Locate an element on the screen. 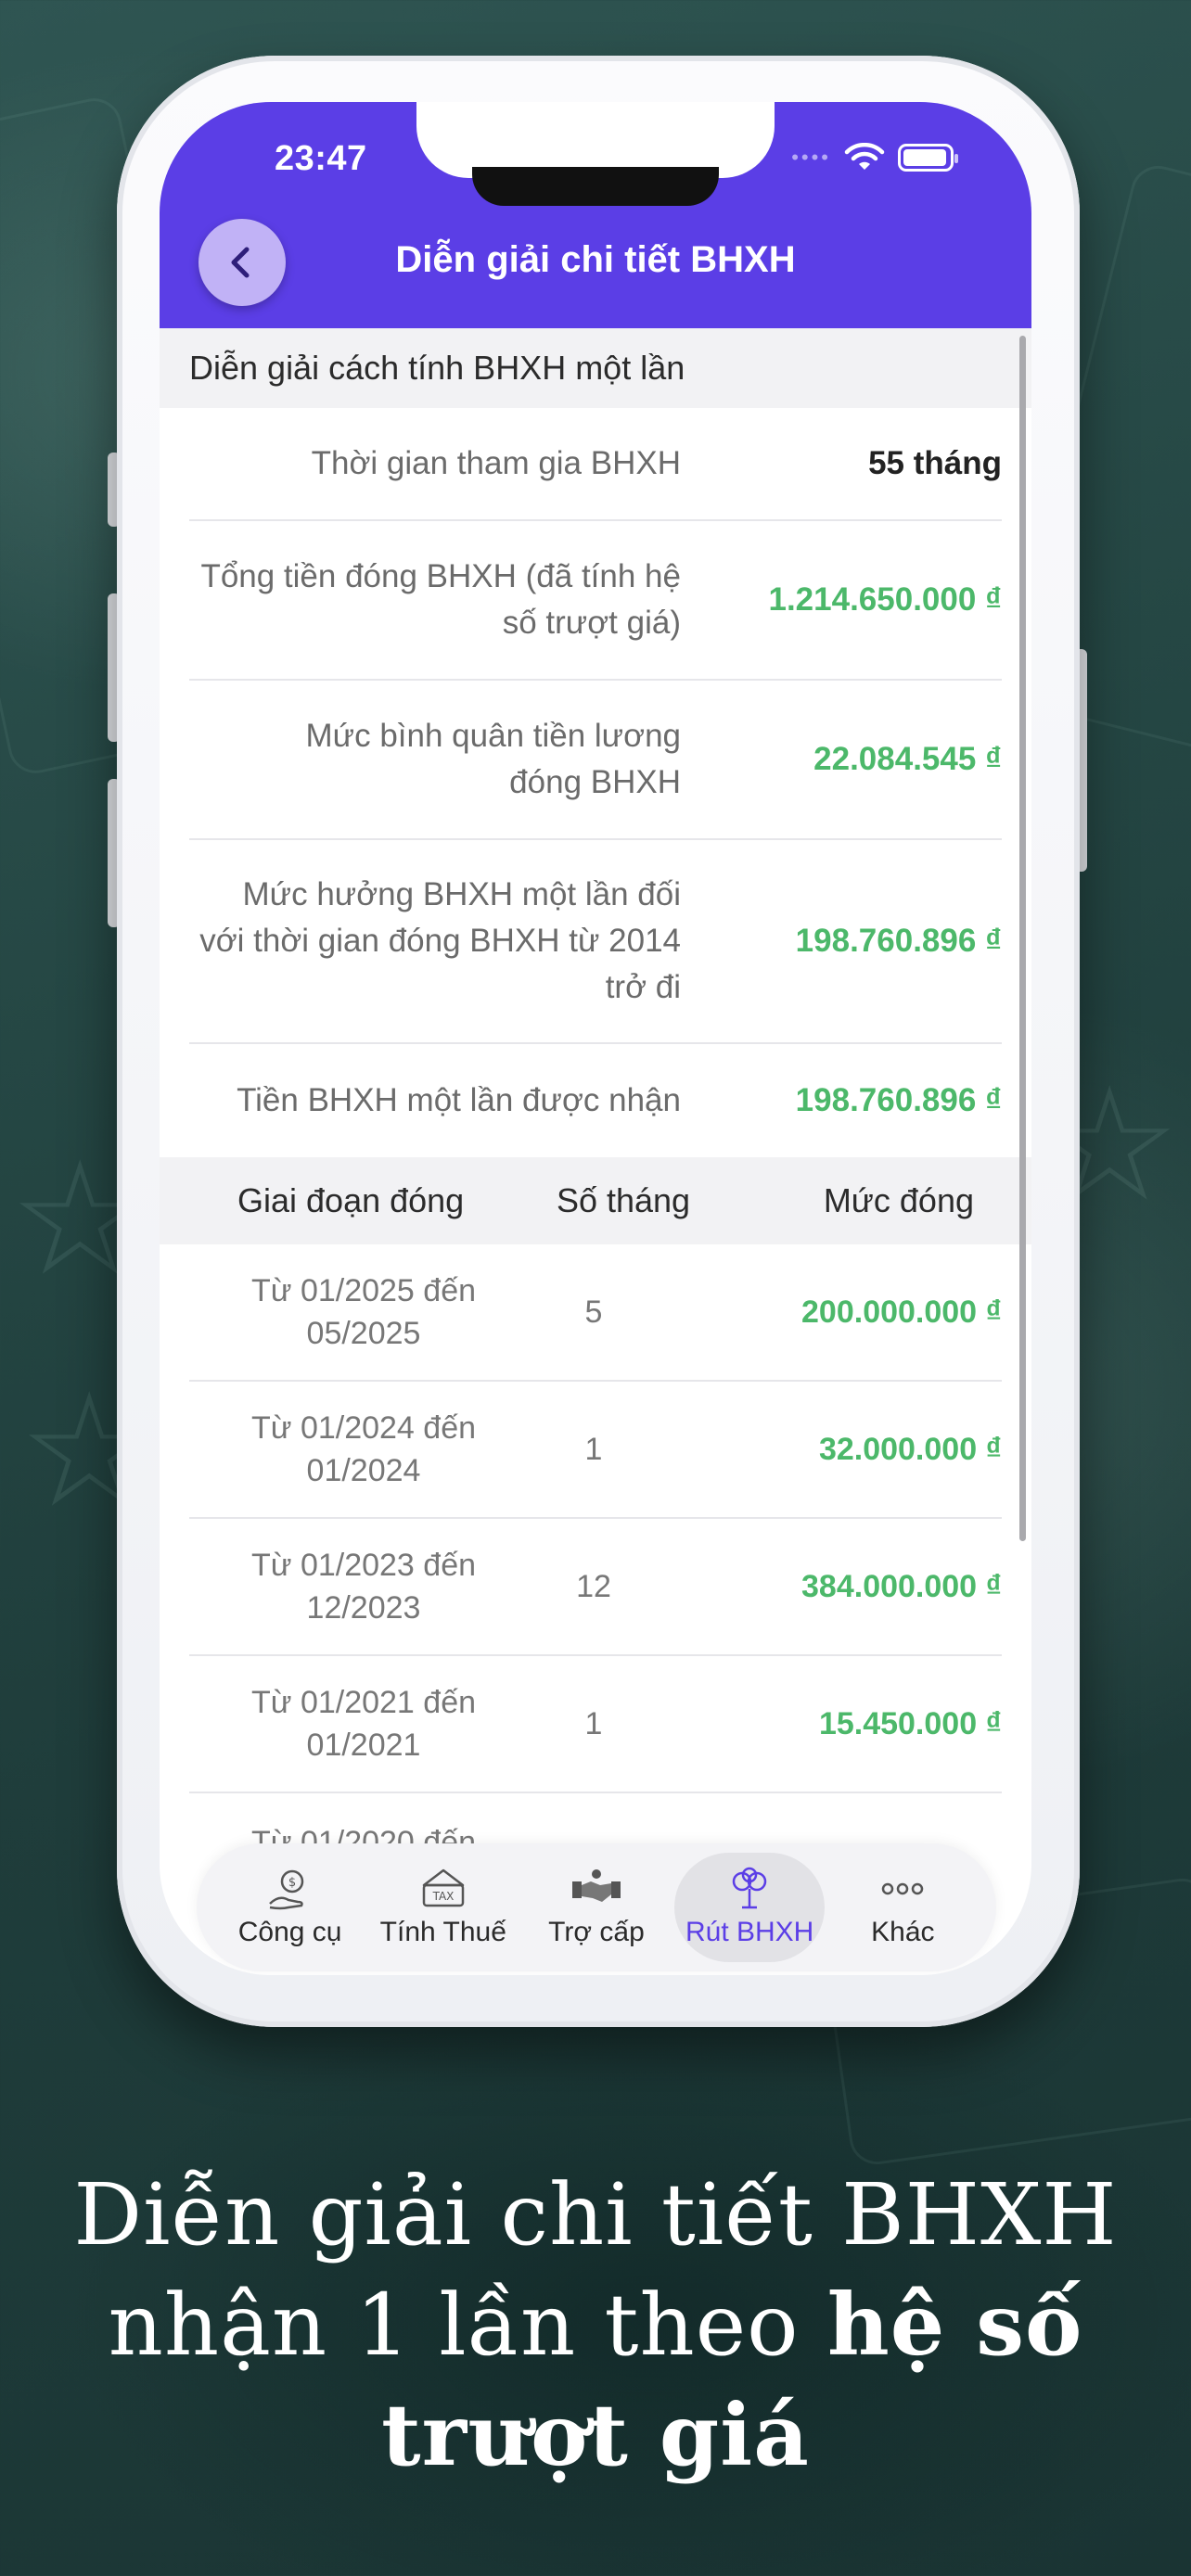  table-row: Từ 01/2025 đến 05/2025 5 200.000.000 ₫ is located at coordinates (595, 1313).